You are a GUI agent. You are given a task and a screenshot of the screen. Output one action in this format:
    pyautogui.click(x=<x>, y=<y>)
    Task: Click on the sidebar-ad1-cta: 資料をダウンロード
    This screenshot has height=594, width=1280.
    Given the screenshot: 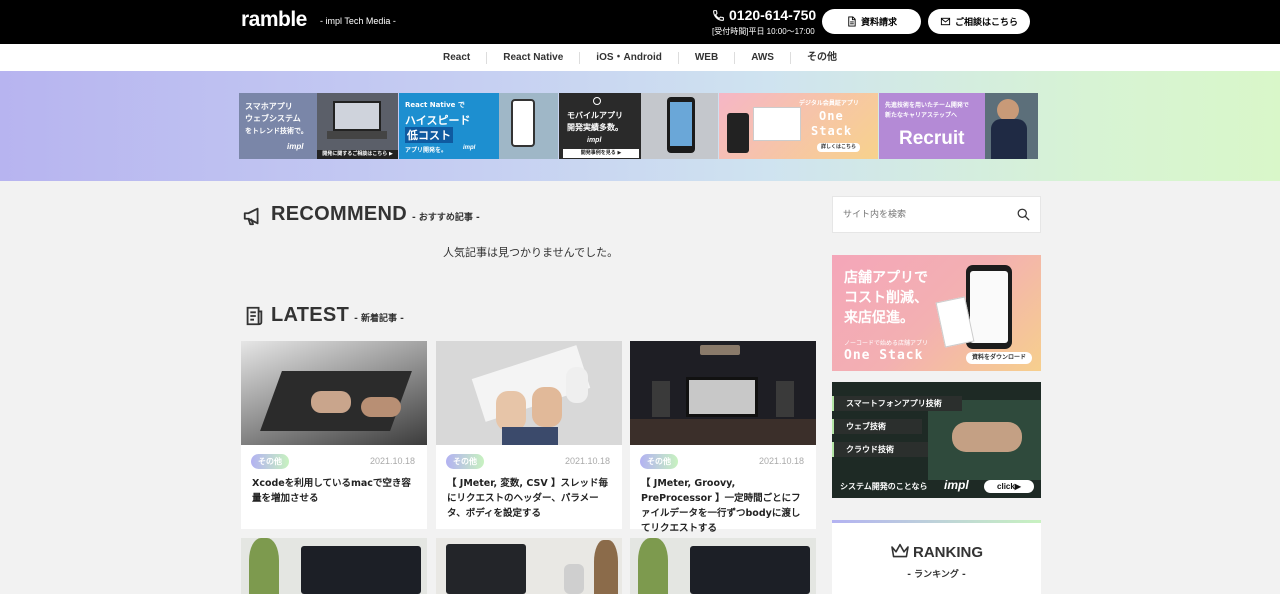 What is the action you would take?
    pyautogui.click(x=999, y=358)
    